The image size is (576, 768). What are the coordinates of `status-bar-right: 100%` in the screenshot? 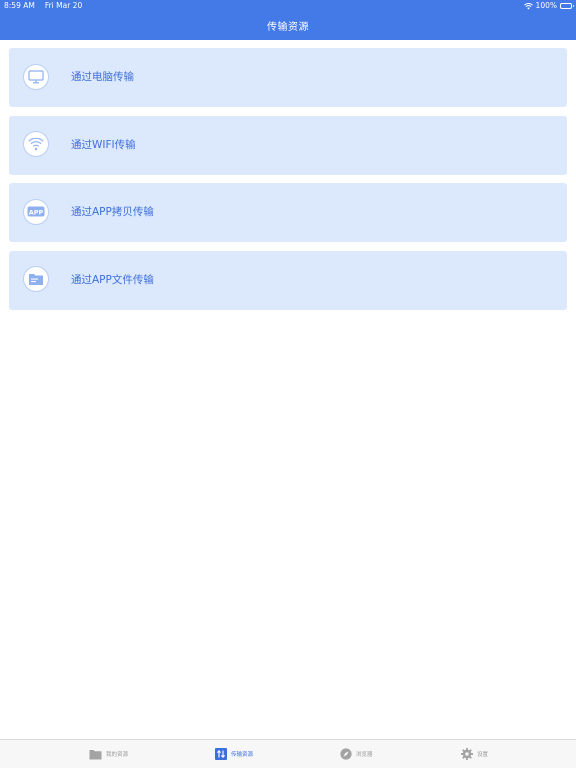 It's located at (548, 6).